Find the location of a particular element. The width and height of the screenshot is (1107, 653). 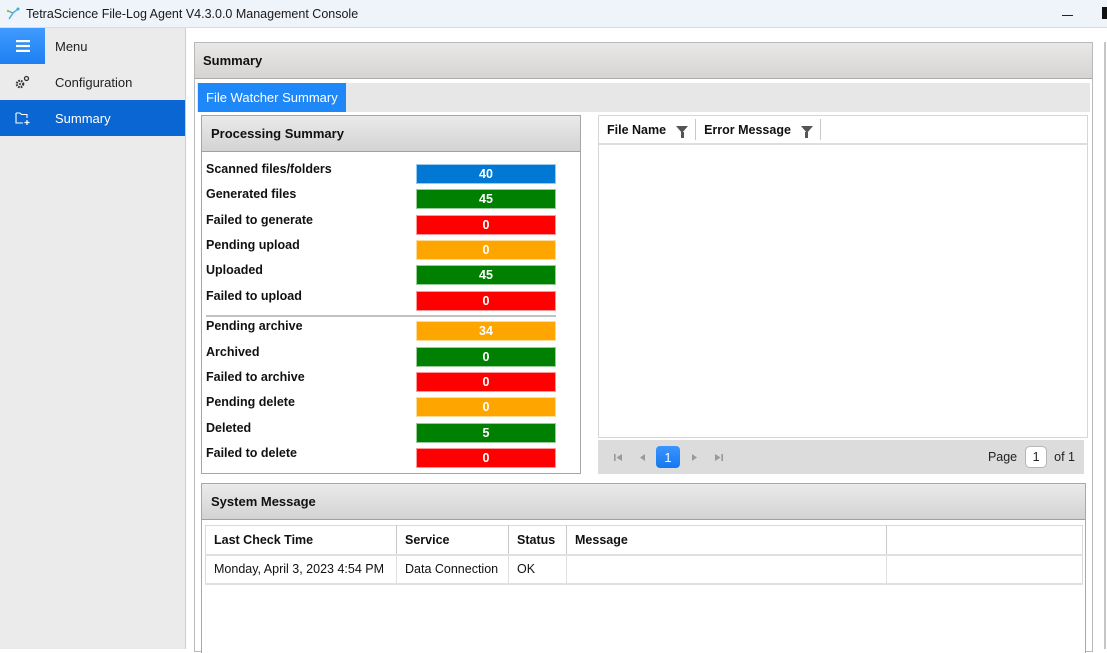

table-header-row: Last Check Time Service Status Message is located at coordinates (644, 540).